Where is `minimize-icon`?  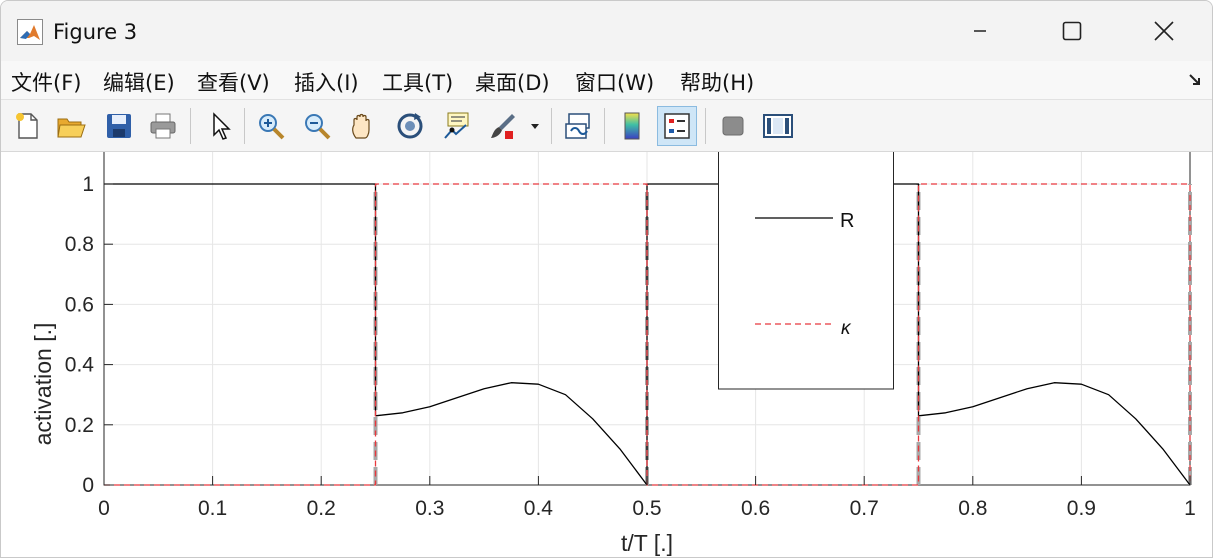 minimize-icon is located at coordinates (980, 31).